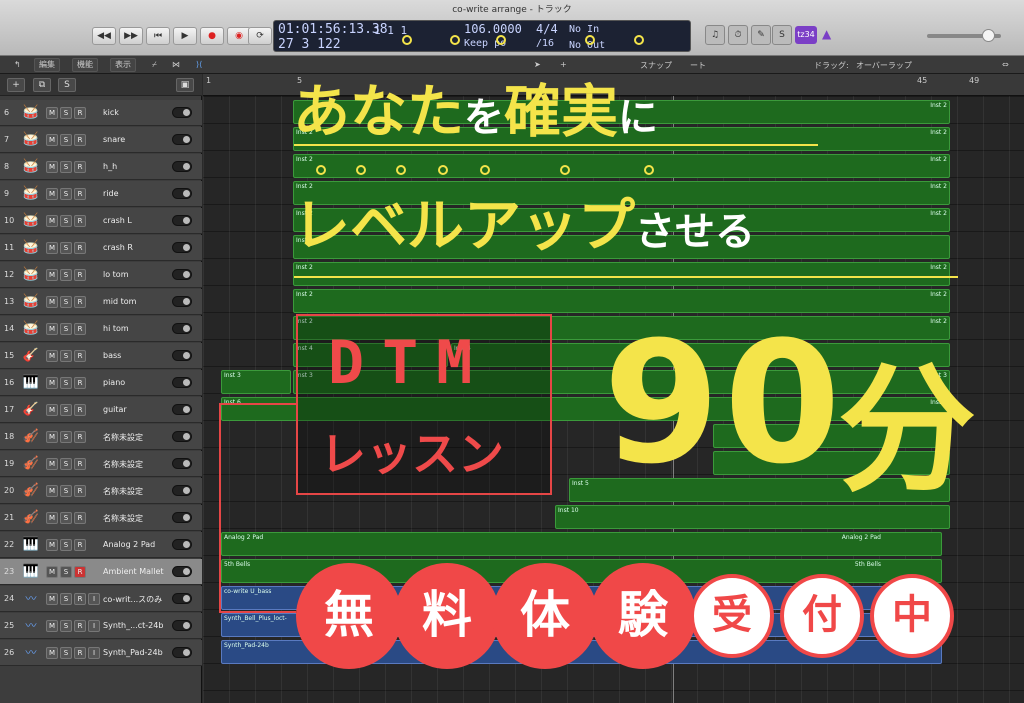 This screenshot has width=1024, height=703. I want to click on track-name: snare, so click(114, 139).